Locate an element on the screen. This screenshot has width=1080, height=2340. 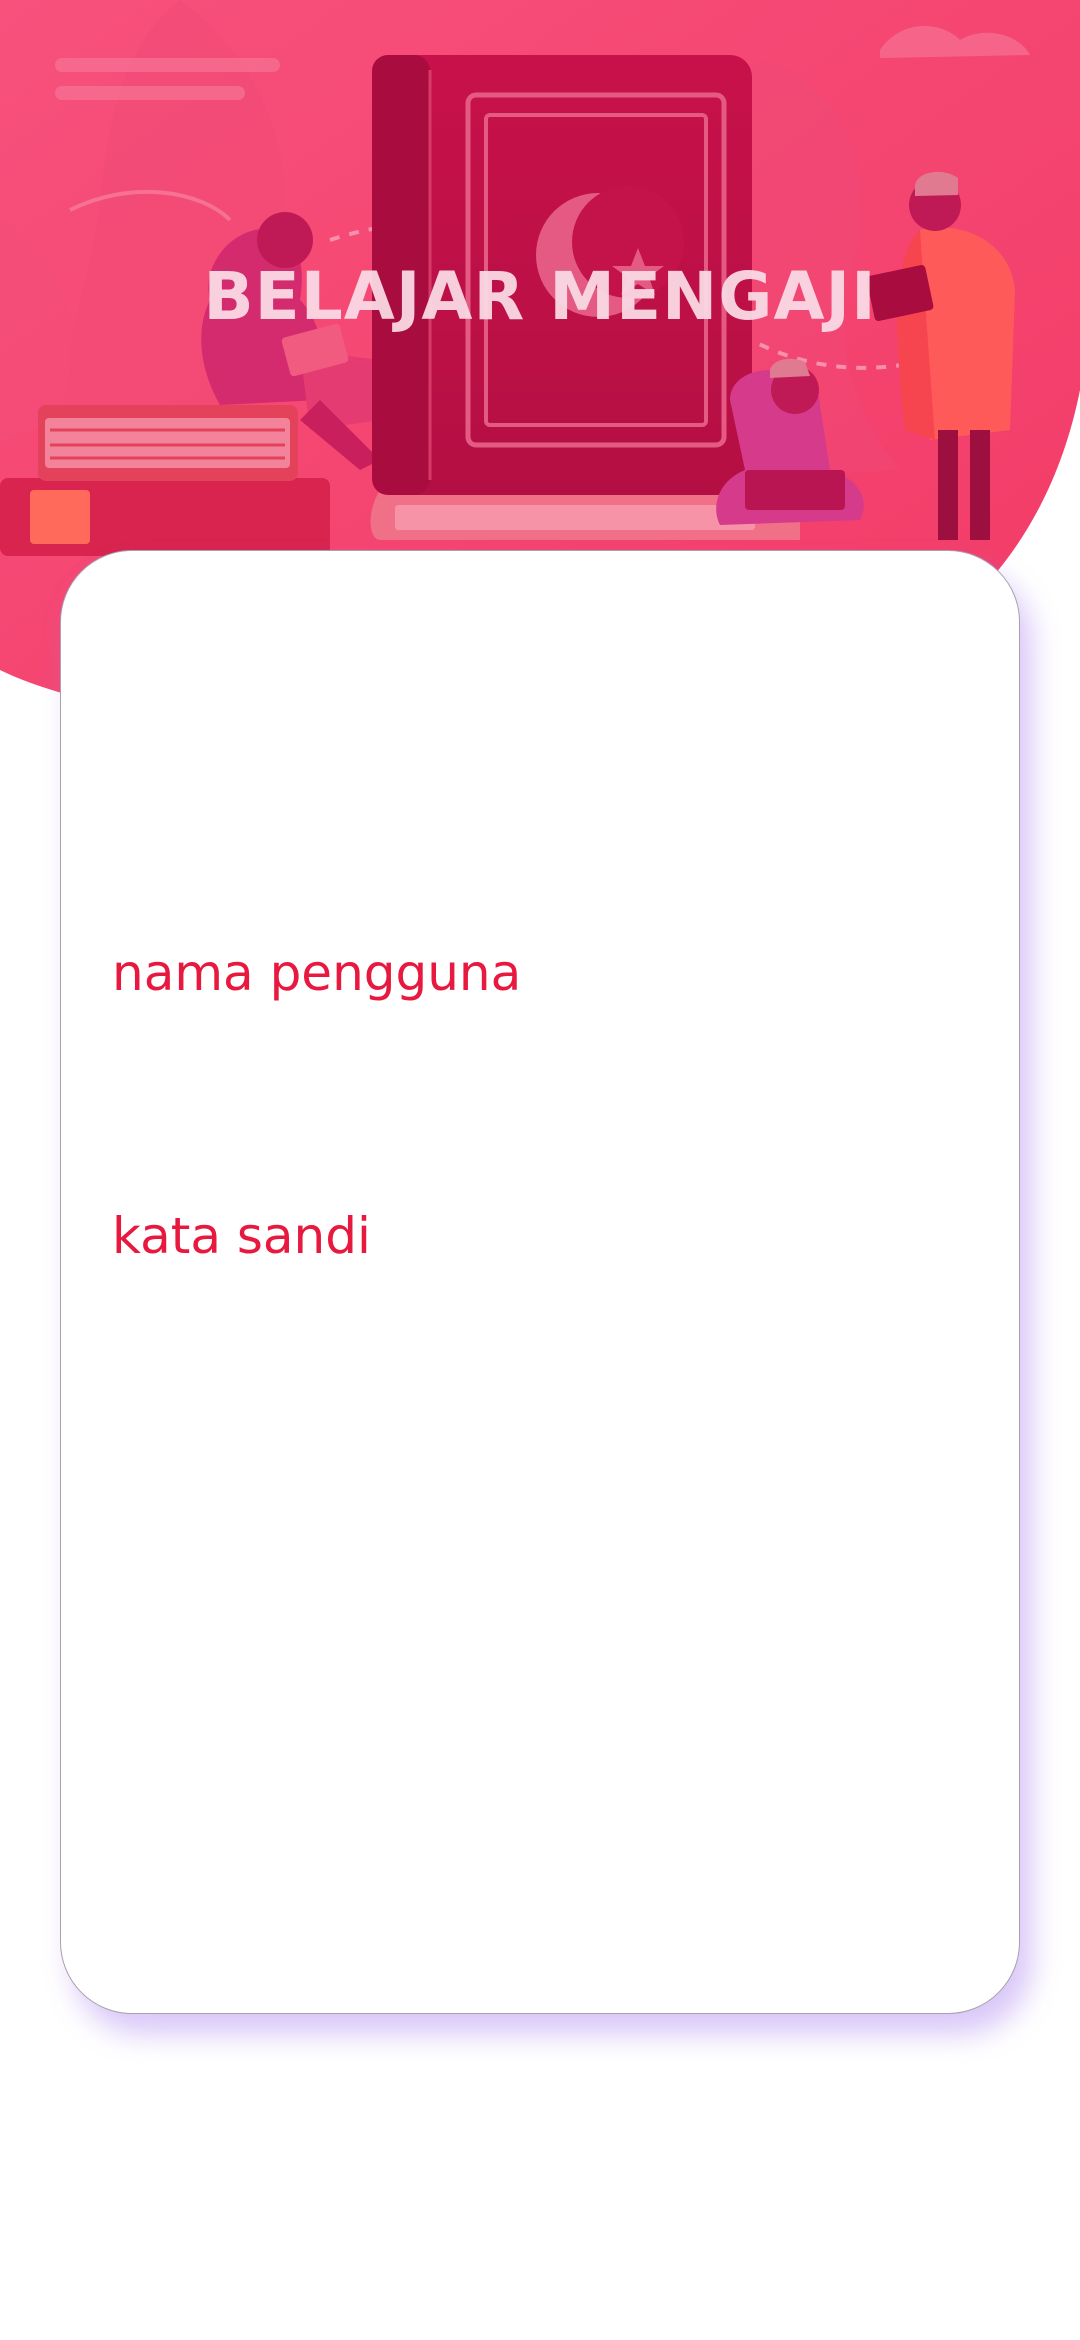
username-input is located at coordinates (541, 1069).